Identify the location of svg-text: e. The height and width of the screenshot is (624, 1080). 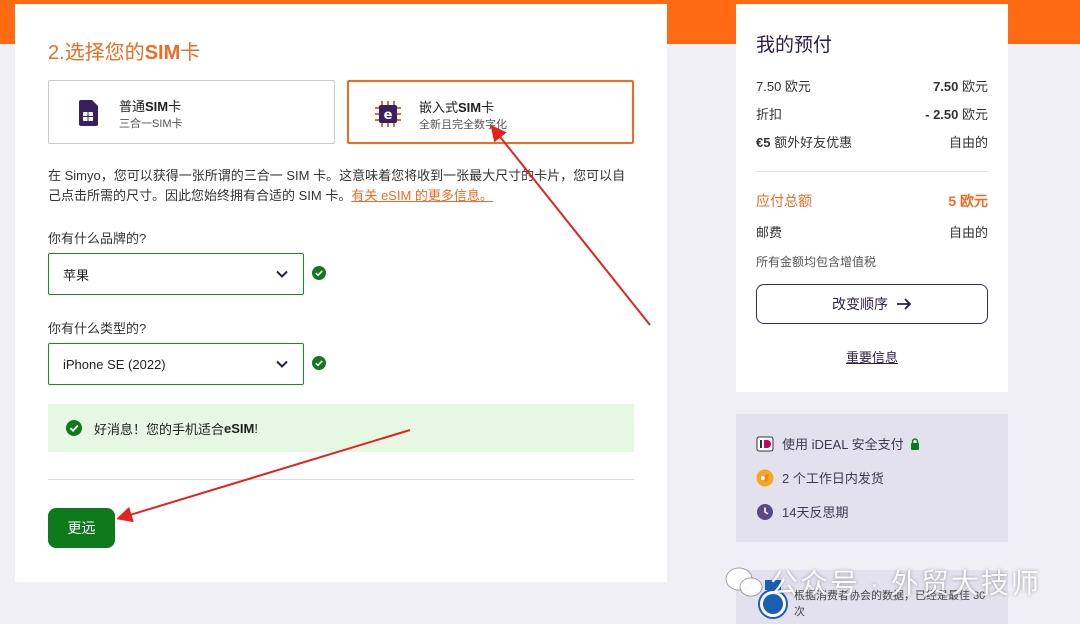
(388, 115).